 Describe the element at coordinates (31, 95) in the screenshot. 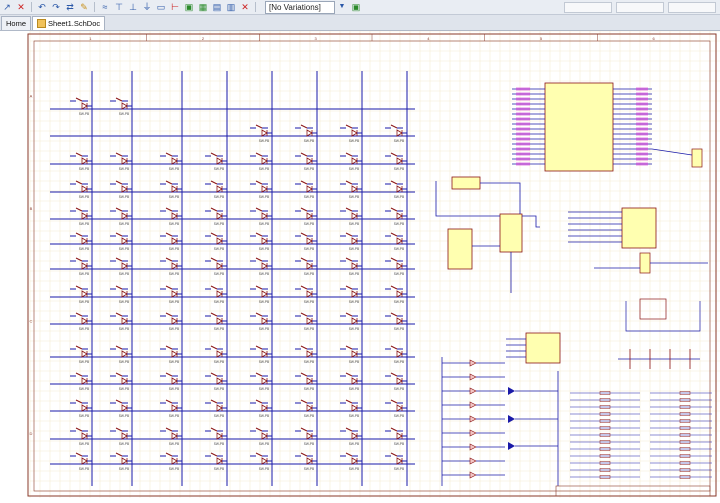

I see `row-marker: A` at that location.